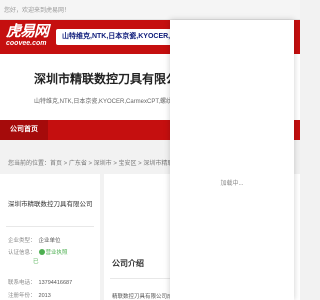 Image resolution: width=320 pixels, height=300 pixels. I want to click on welcome-text: 您好，欢迎来到虎易网！, so click(37, 11).